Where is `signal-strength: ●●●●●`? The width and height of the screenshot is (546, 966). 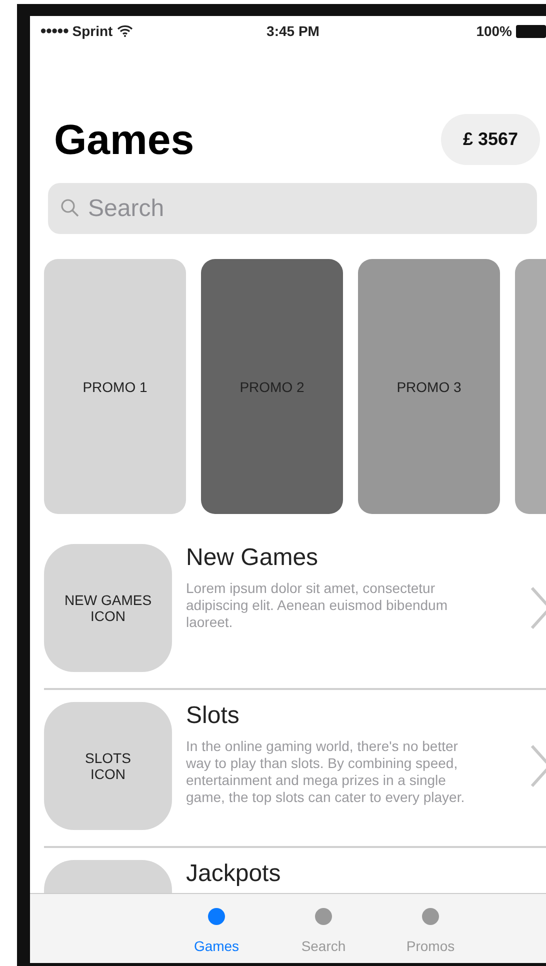 signal-strength: ●●●●● is located at coordinates (54, 31).